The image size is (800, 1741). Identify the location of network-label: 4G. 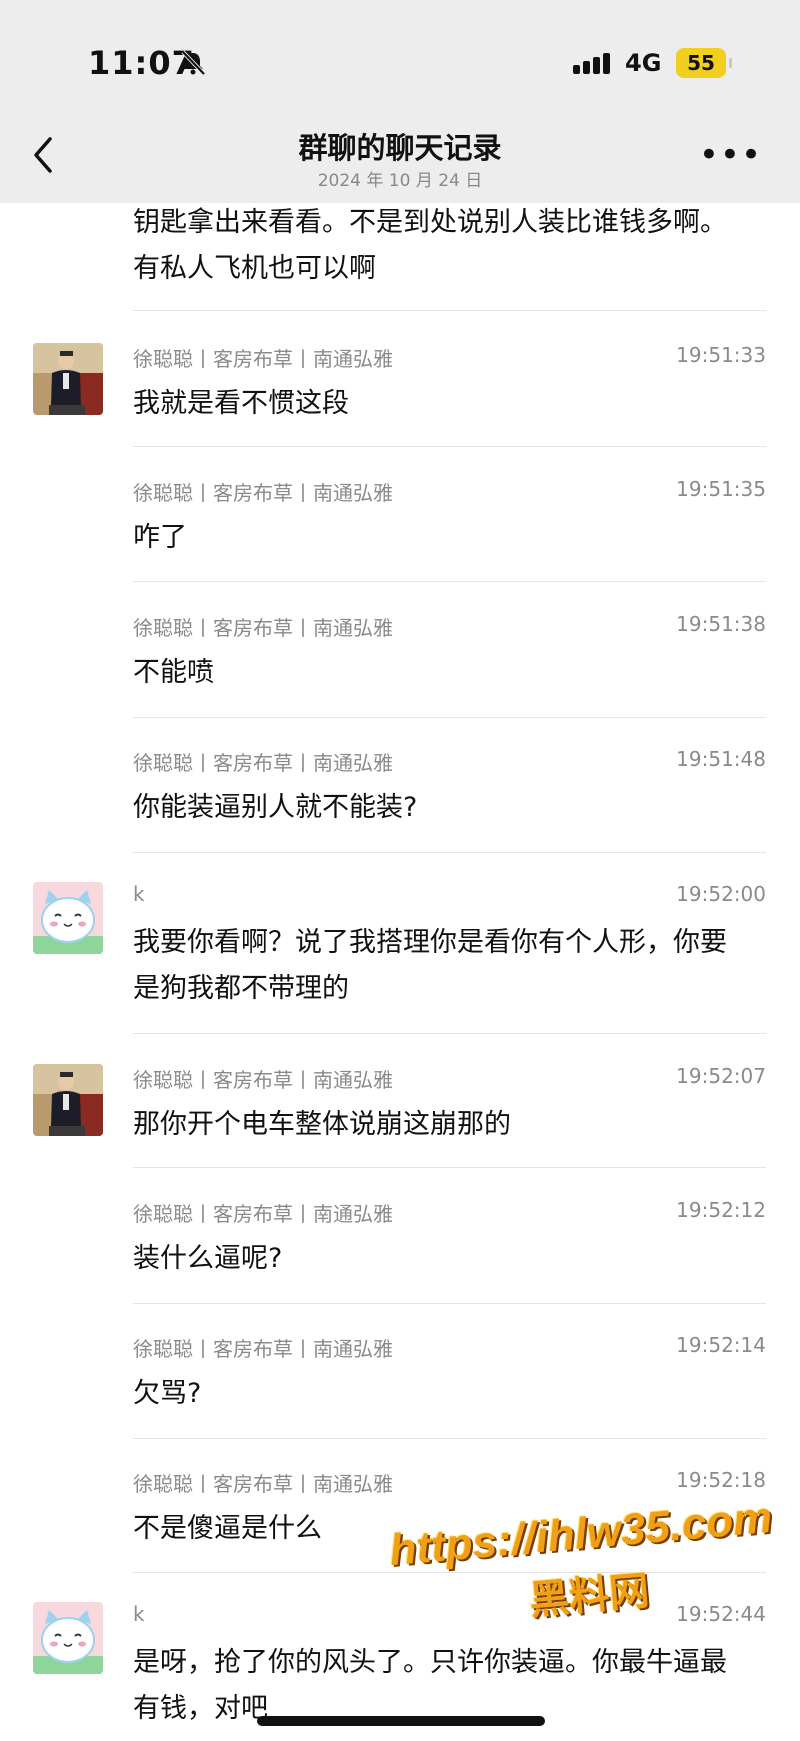
(643, 63).